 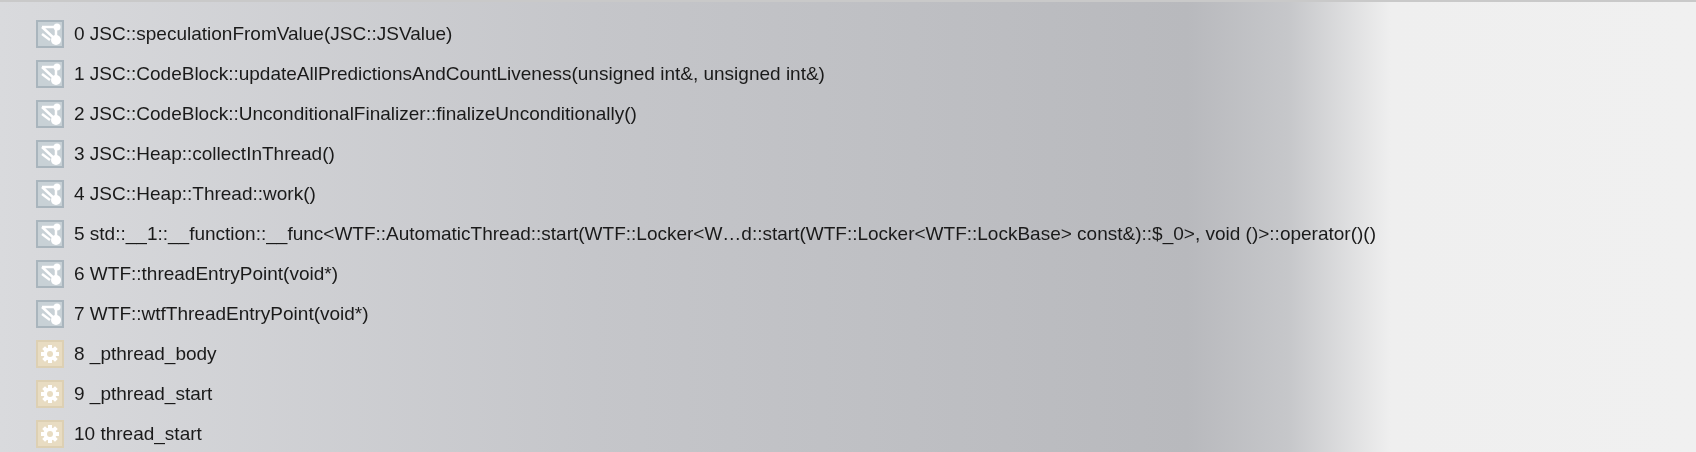 I want to click on stack-frame-label: 3 JSC::Heap::collectInThread(), so click(x=204, y=154).